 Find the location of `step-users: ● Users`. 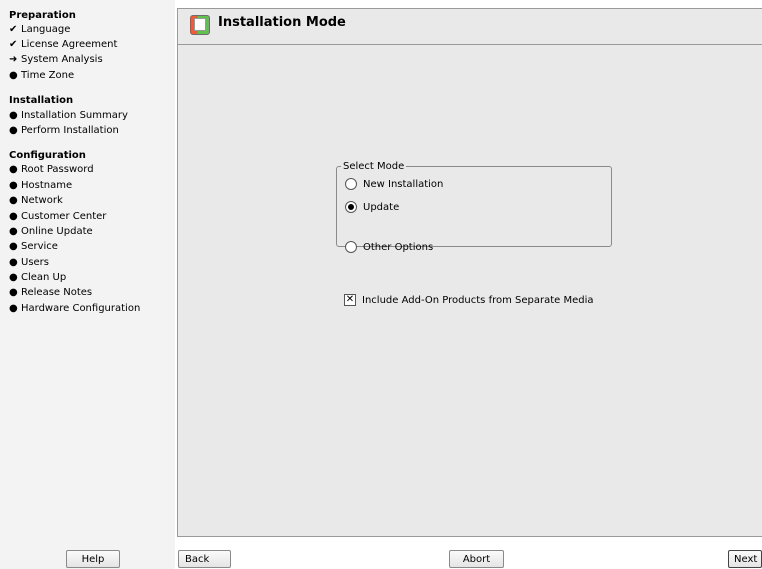

step-users: ● Users is located at coordinates (29, 262).